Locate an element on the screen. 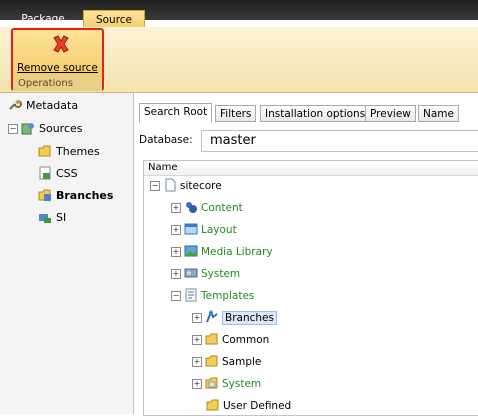  css-icon is located at coordinates (45, 173).